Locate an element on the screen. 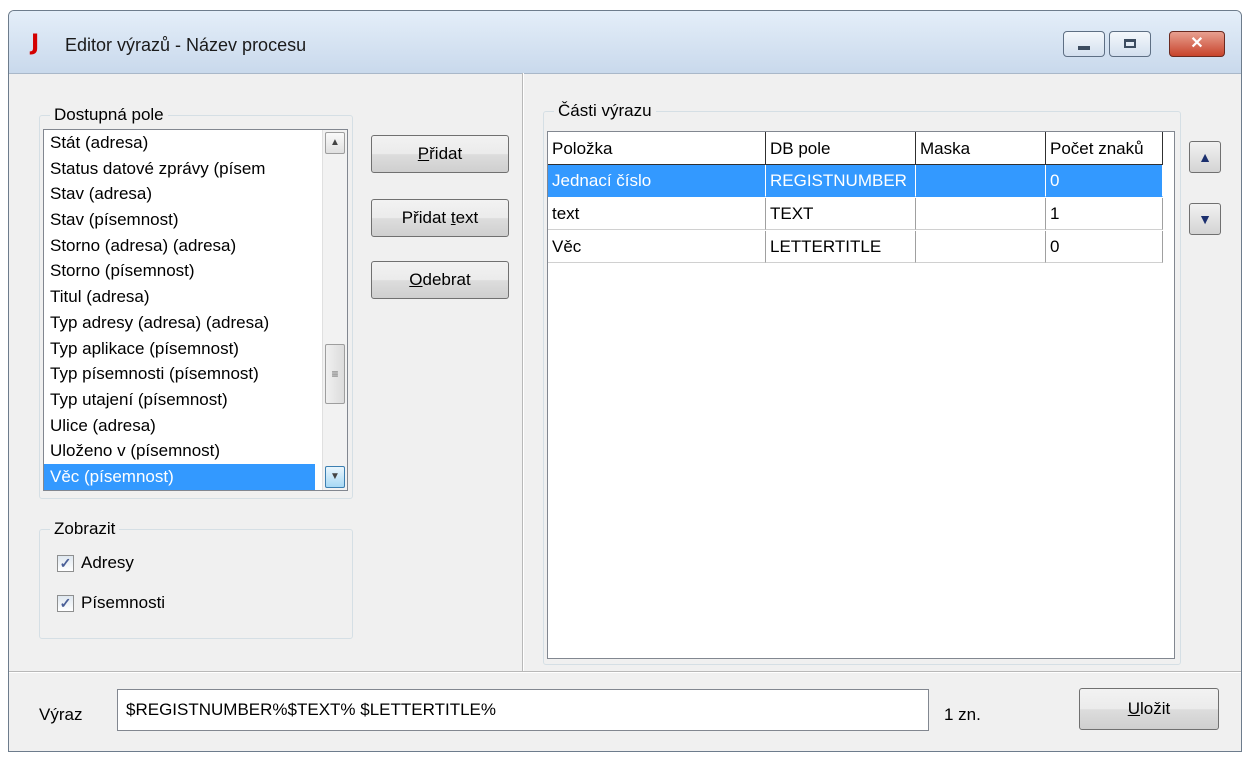  cell-item: Věc is located at coordinates (657, 247).